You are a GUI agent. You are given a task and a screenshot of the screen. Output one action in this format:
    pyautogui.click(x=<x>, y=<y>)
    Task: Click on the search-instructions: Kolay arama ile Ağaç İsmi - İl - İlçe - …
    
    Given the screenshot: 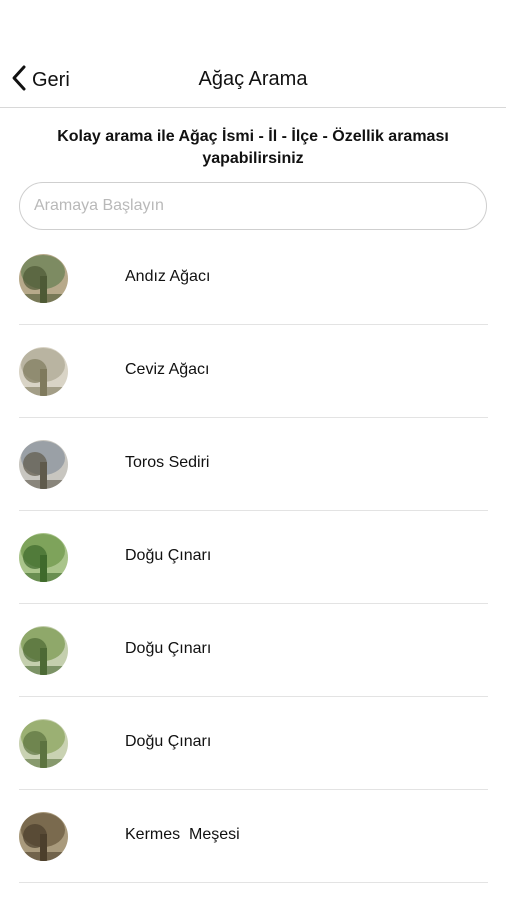 What is the action you would take?
    pyautogui.click(x=253, y=147)
    